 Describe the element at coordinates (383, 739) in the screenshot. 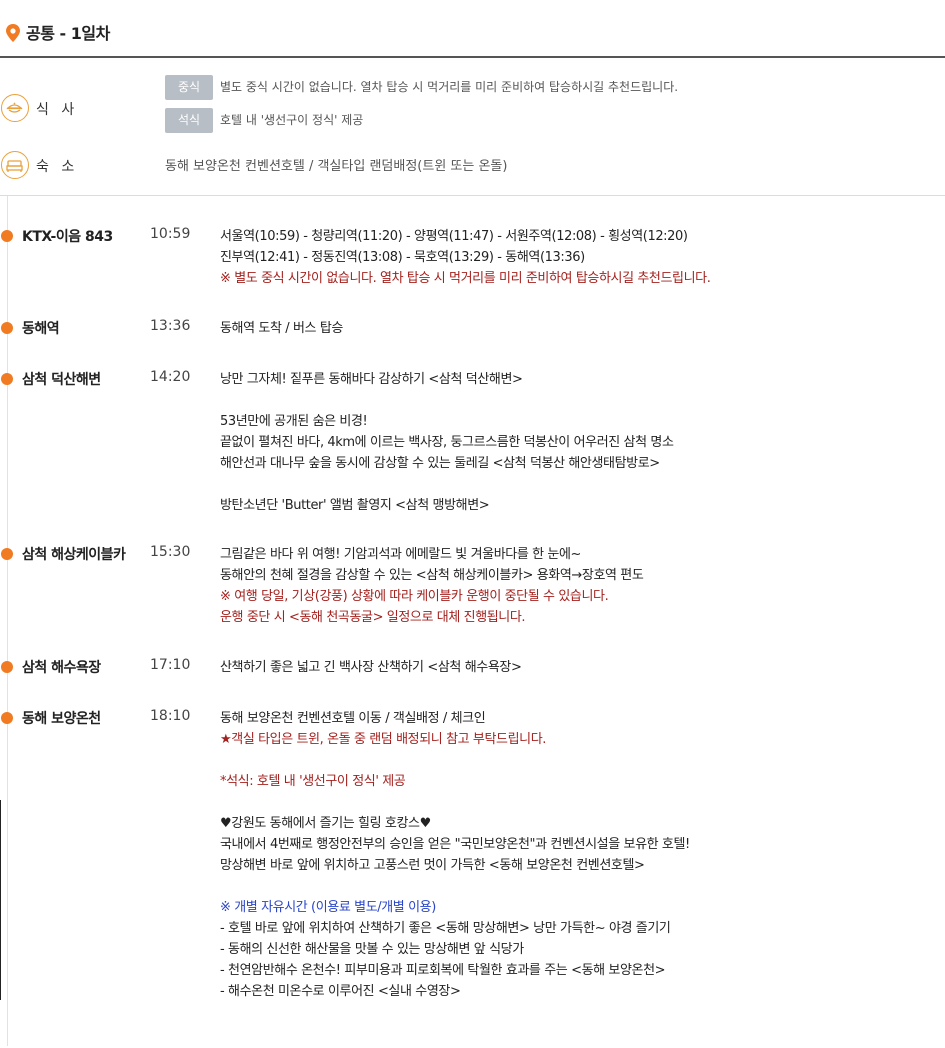

I see `description-notice: ★객실 타입은 트윈, 온돌 중 랜덤 배정되니 참고 부탁드립니다.` at that location.